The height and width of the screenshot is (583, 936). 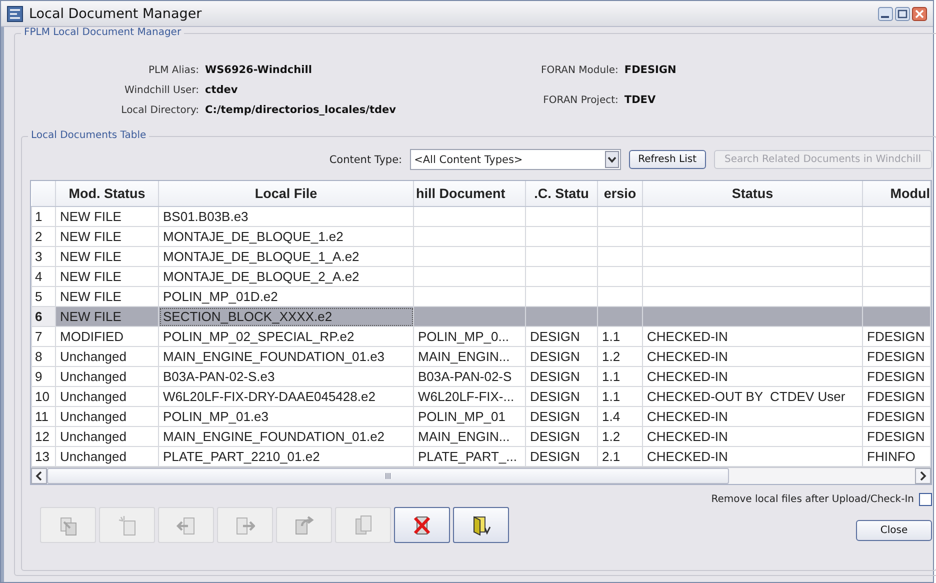 I want to click on close-icon, so click(x=919, y=13).